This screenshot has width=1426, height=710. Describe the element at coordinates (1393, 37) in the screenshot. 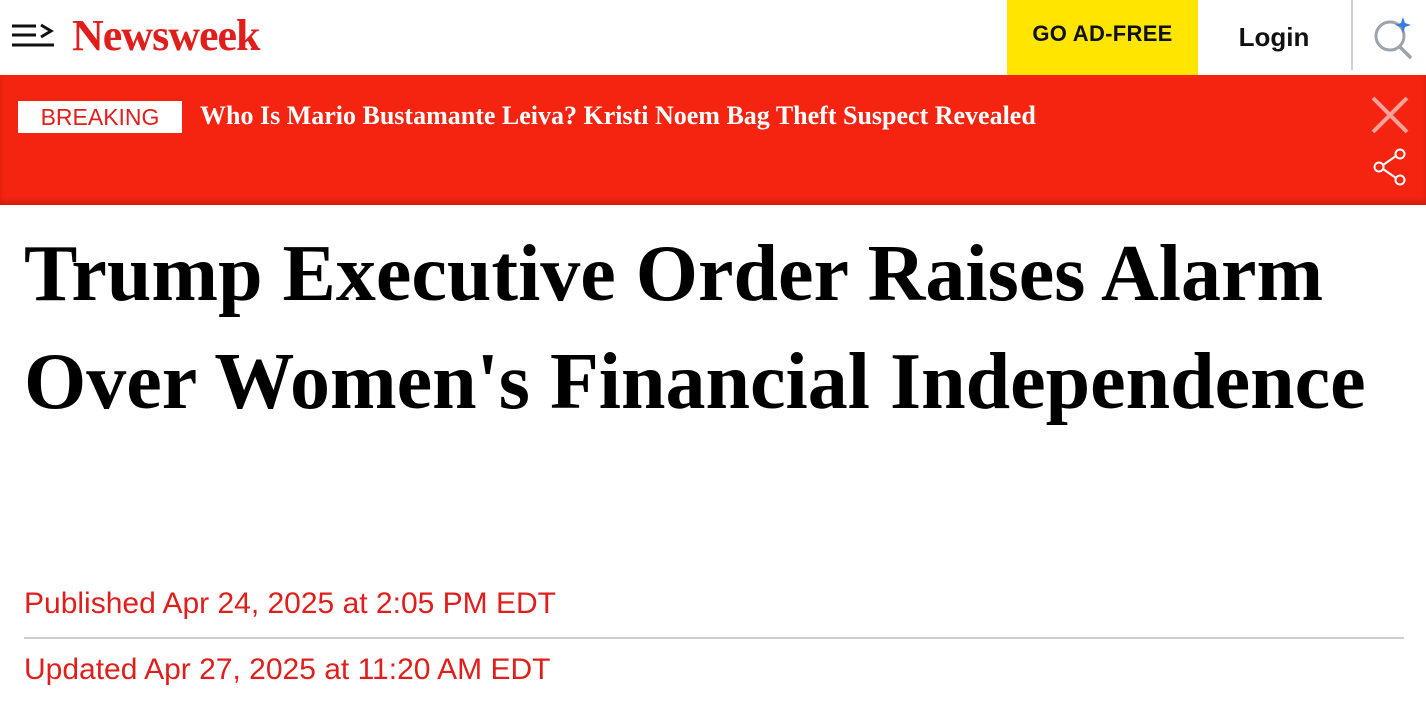

I see `search-icon` at that location.